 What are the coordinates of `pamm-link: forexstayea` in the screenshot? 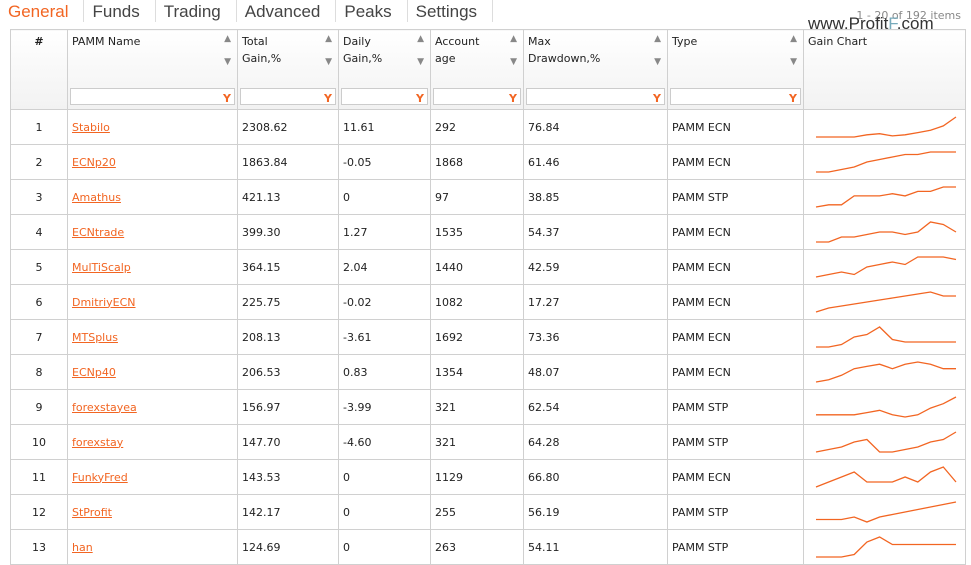 It's located at (104, 407).